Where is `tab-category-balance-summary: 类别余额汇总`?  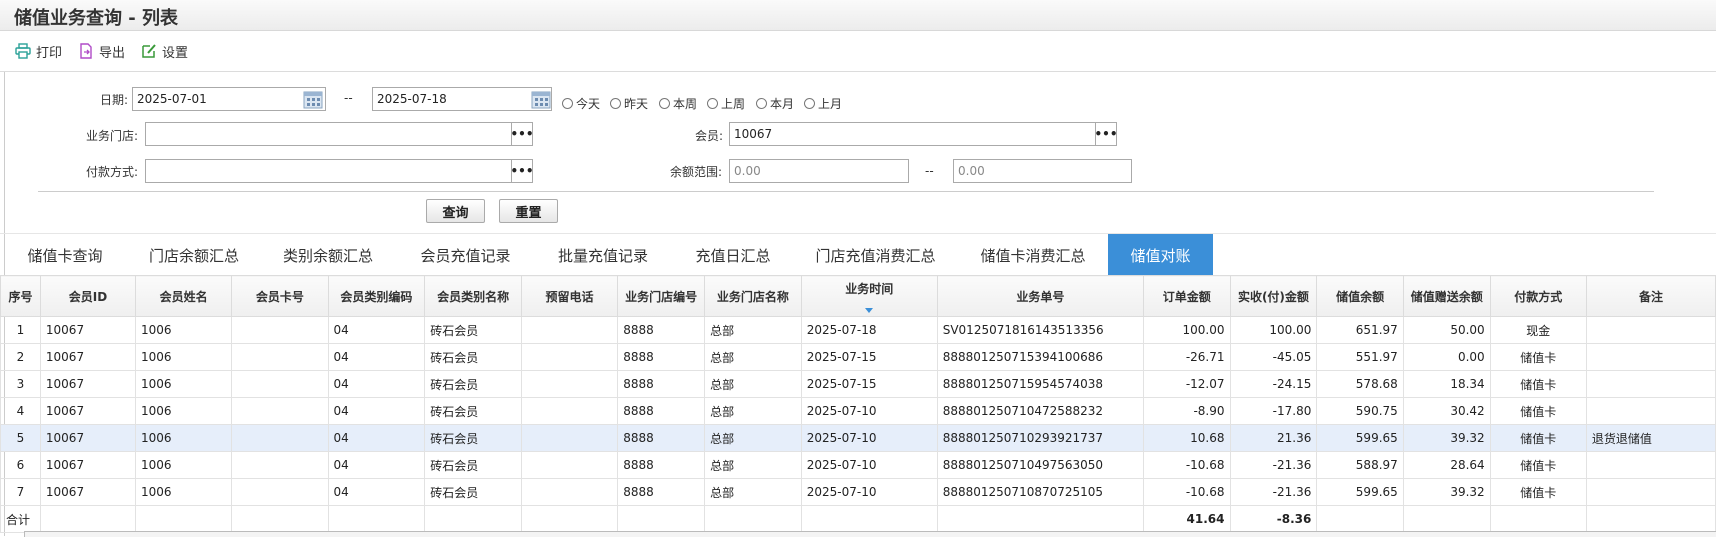 tab-category-balance-summary: 类别余额汇总 is located at coordinates (328, 255).